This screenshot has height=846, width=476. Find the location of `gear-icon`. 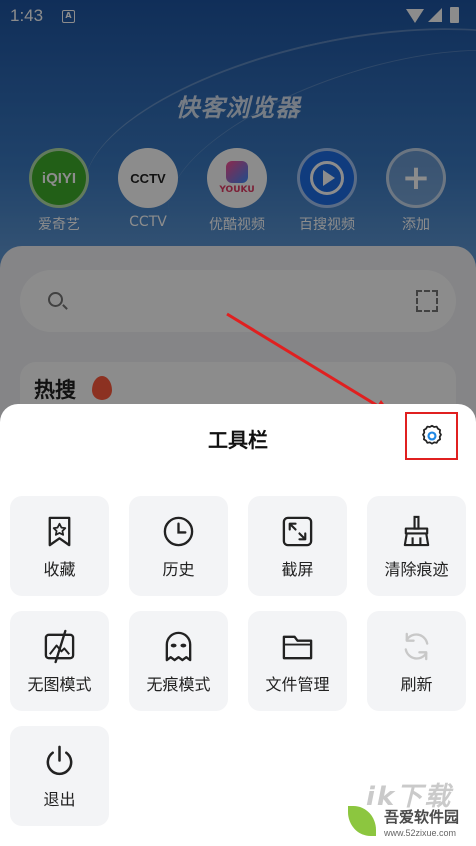

gear-icon is located at coordinates (431, 434).